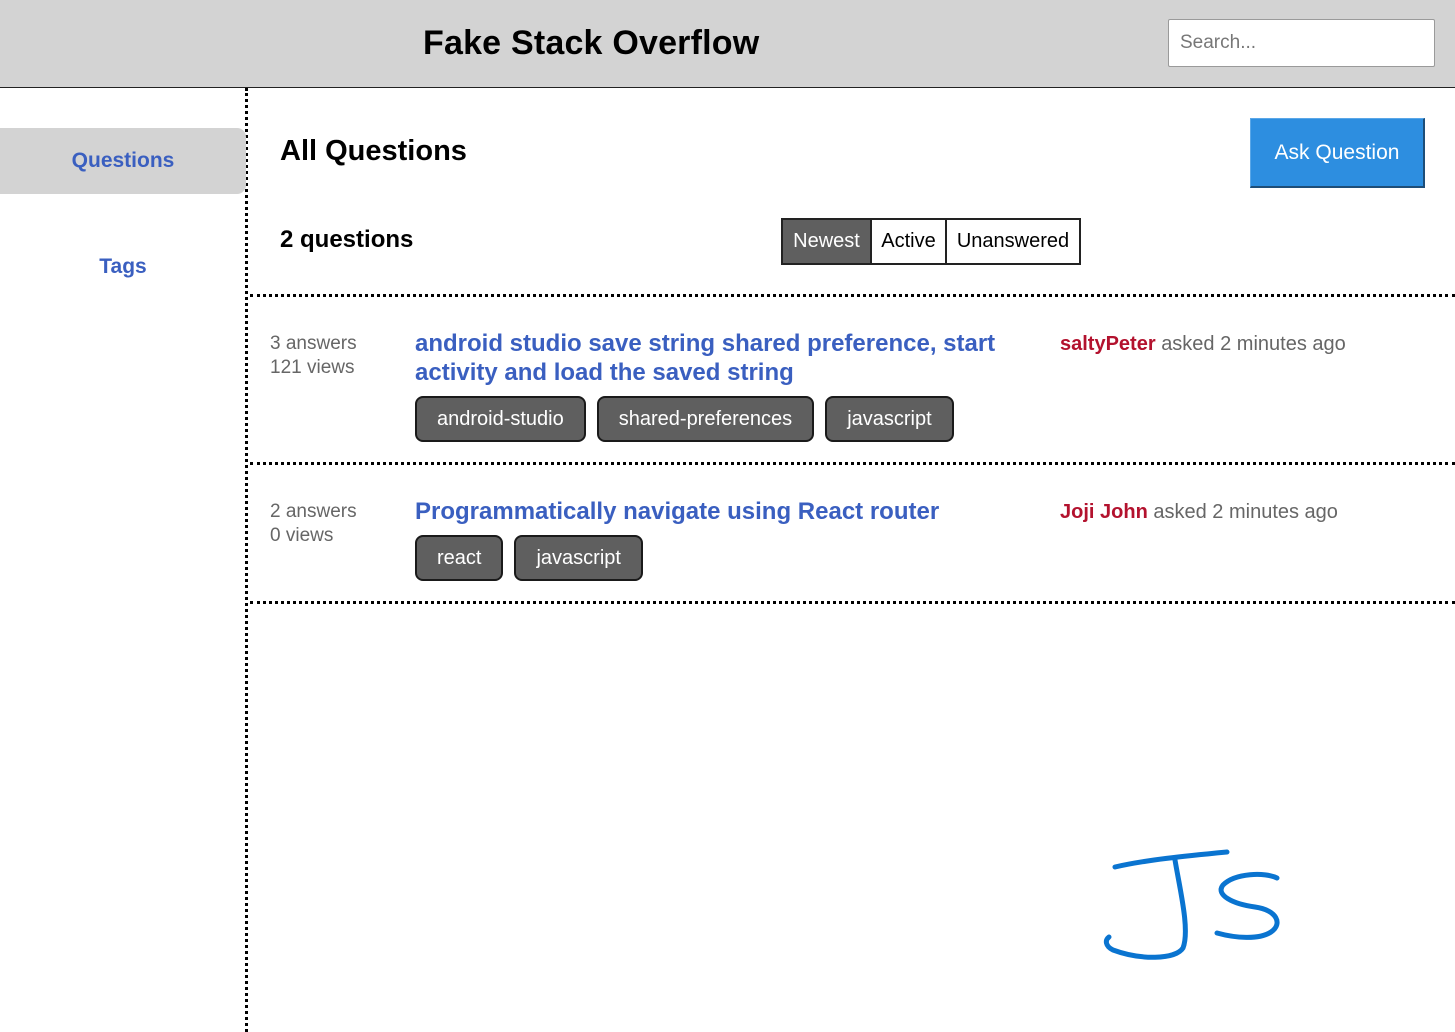  I want to click on username-link: Joji John, so click(1104, 512).